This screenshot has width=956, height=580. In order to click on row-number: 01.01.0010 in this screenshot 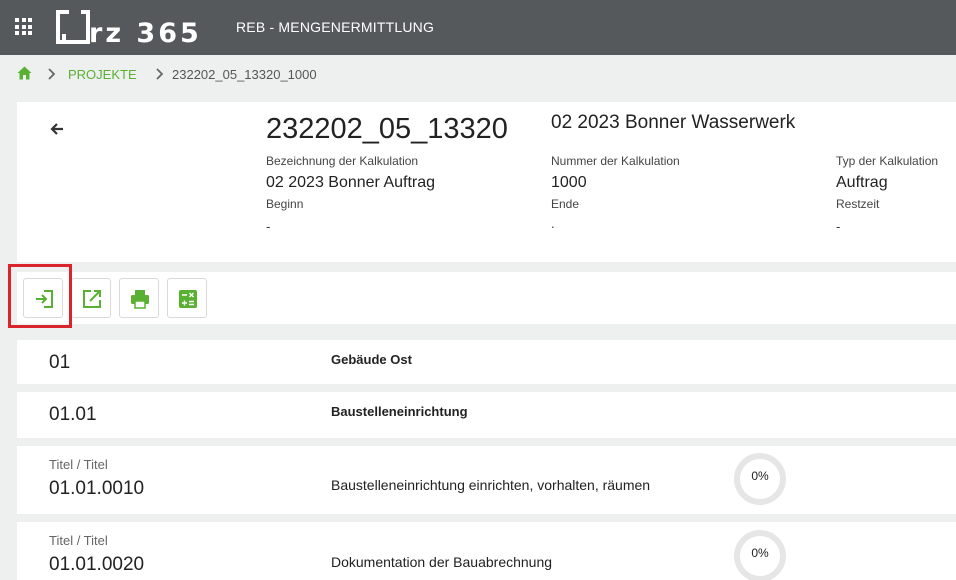, I will do `click(97, 488)`.